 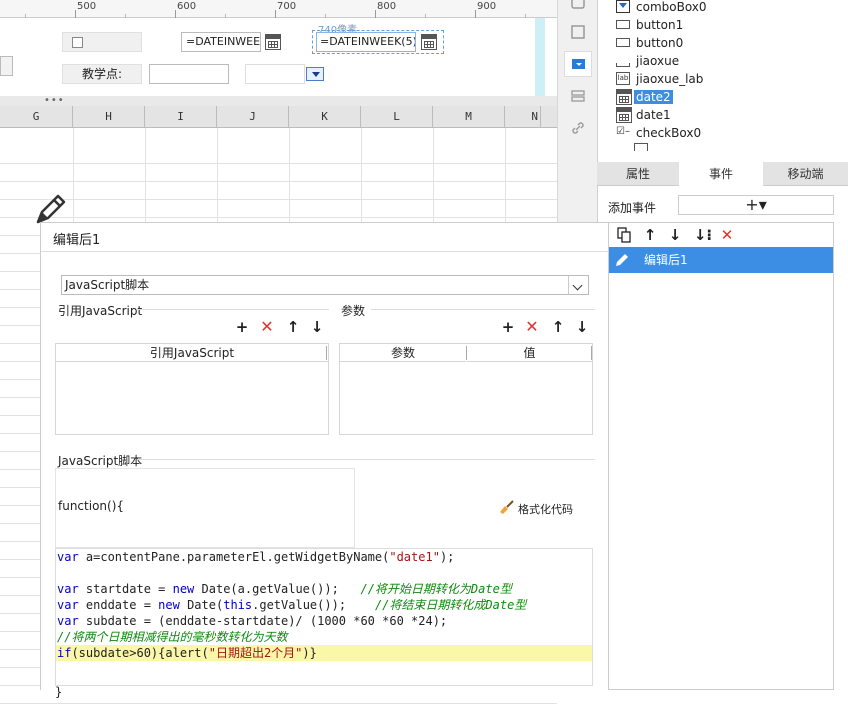 What do you see at coordinates (353, 311) in the screenshot?
I see `params-section-title: 参数` at bounding box center [353, 311].